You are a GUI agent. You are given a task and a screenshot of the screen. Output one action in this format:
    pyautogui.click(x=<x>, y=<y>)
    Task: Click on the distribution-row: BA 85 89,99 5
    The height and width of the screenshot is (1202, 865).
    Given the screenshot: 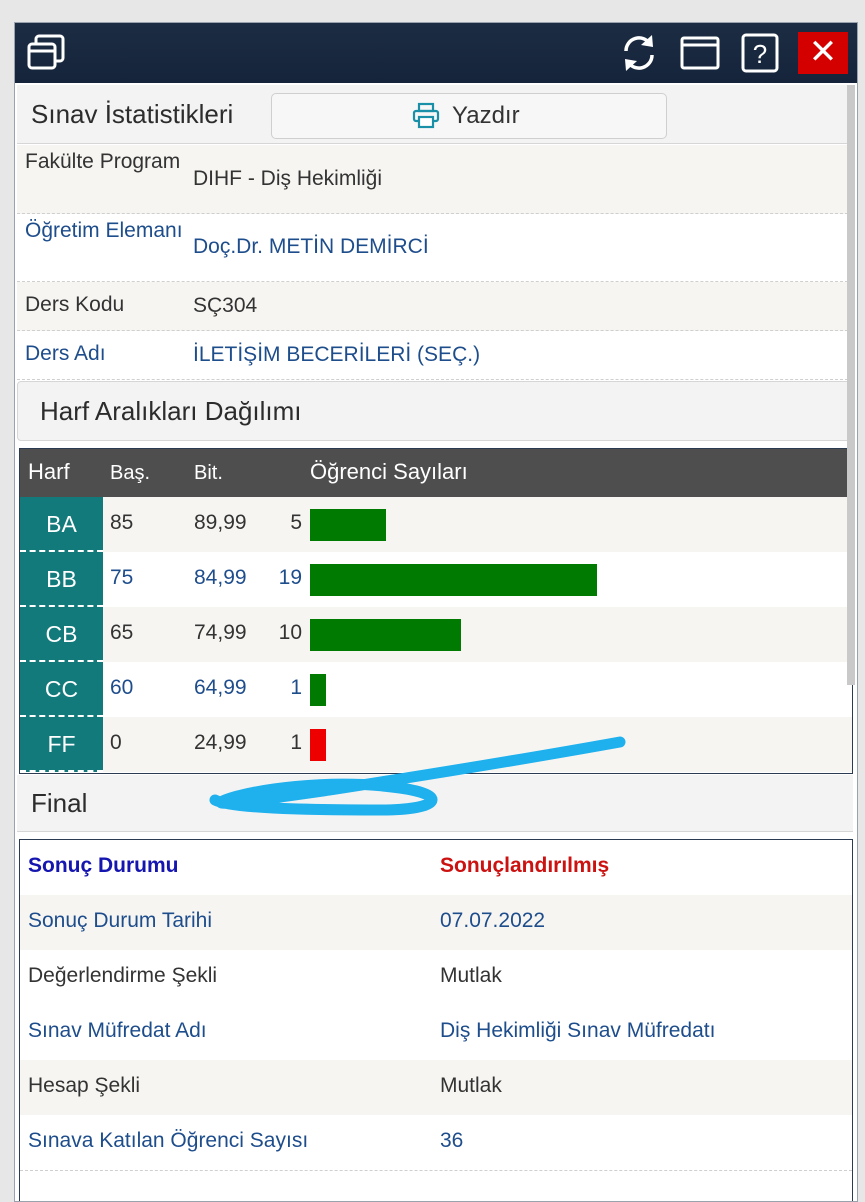 What is the action you would take?
    pyautogui.click(x=436, y=524)
    